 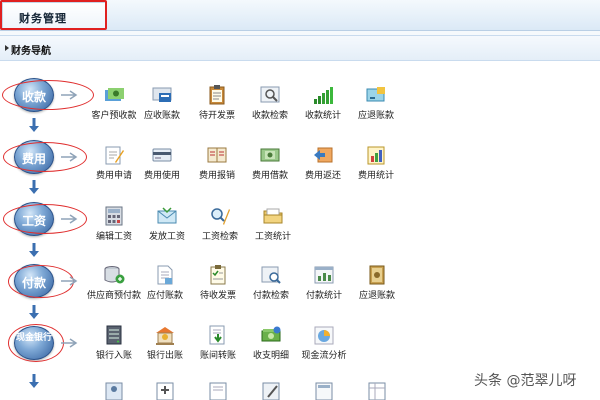 I want to click on item-expense-reimbursement: 费用报销, so click(x=217, y=162).